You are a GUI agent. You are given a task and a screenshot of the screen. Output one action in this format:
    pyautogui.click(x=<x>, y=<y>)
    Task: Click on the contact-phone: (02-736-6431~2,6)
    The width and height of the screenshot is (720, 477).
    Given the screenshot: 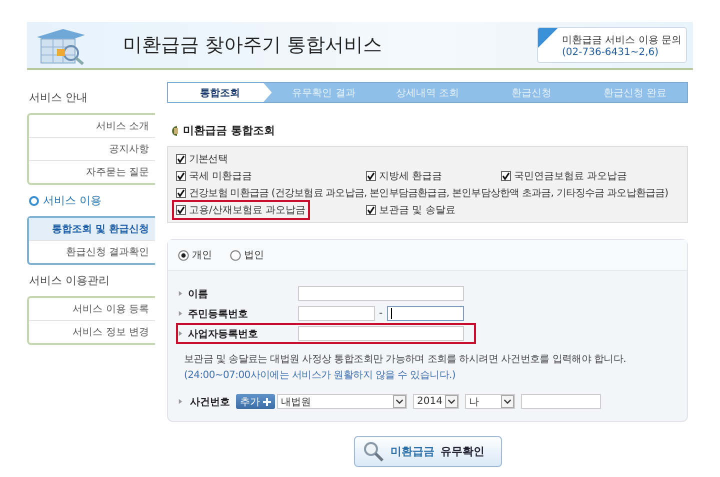 What is the action you would take?
    pyautogui.click(x=611, y=52)
    